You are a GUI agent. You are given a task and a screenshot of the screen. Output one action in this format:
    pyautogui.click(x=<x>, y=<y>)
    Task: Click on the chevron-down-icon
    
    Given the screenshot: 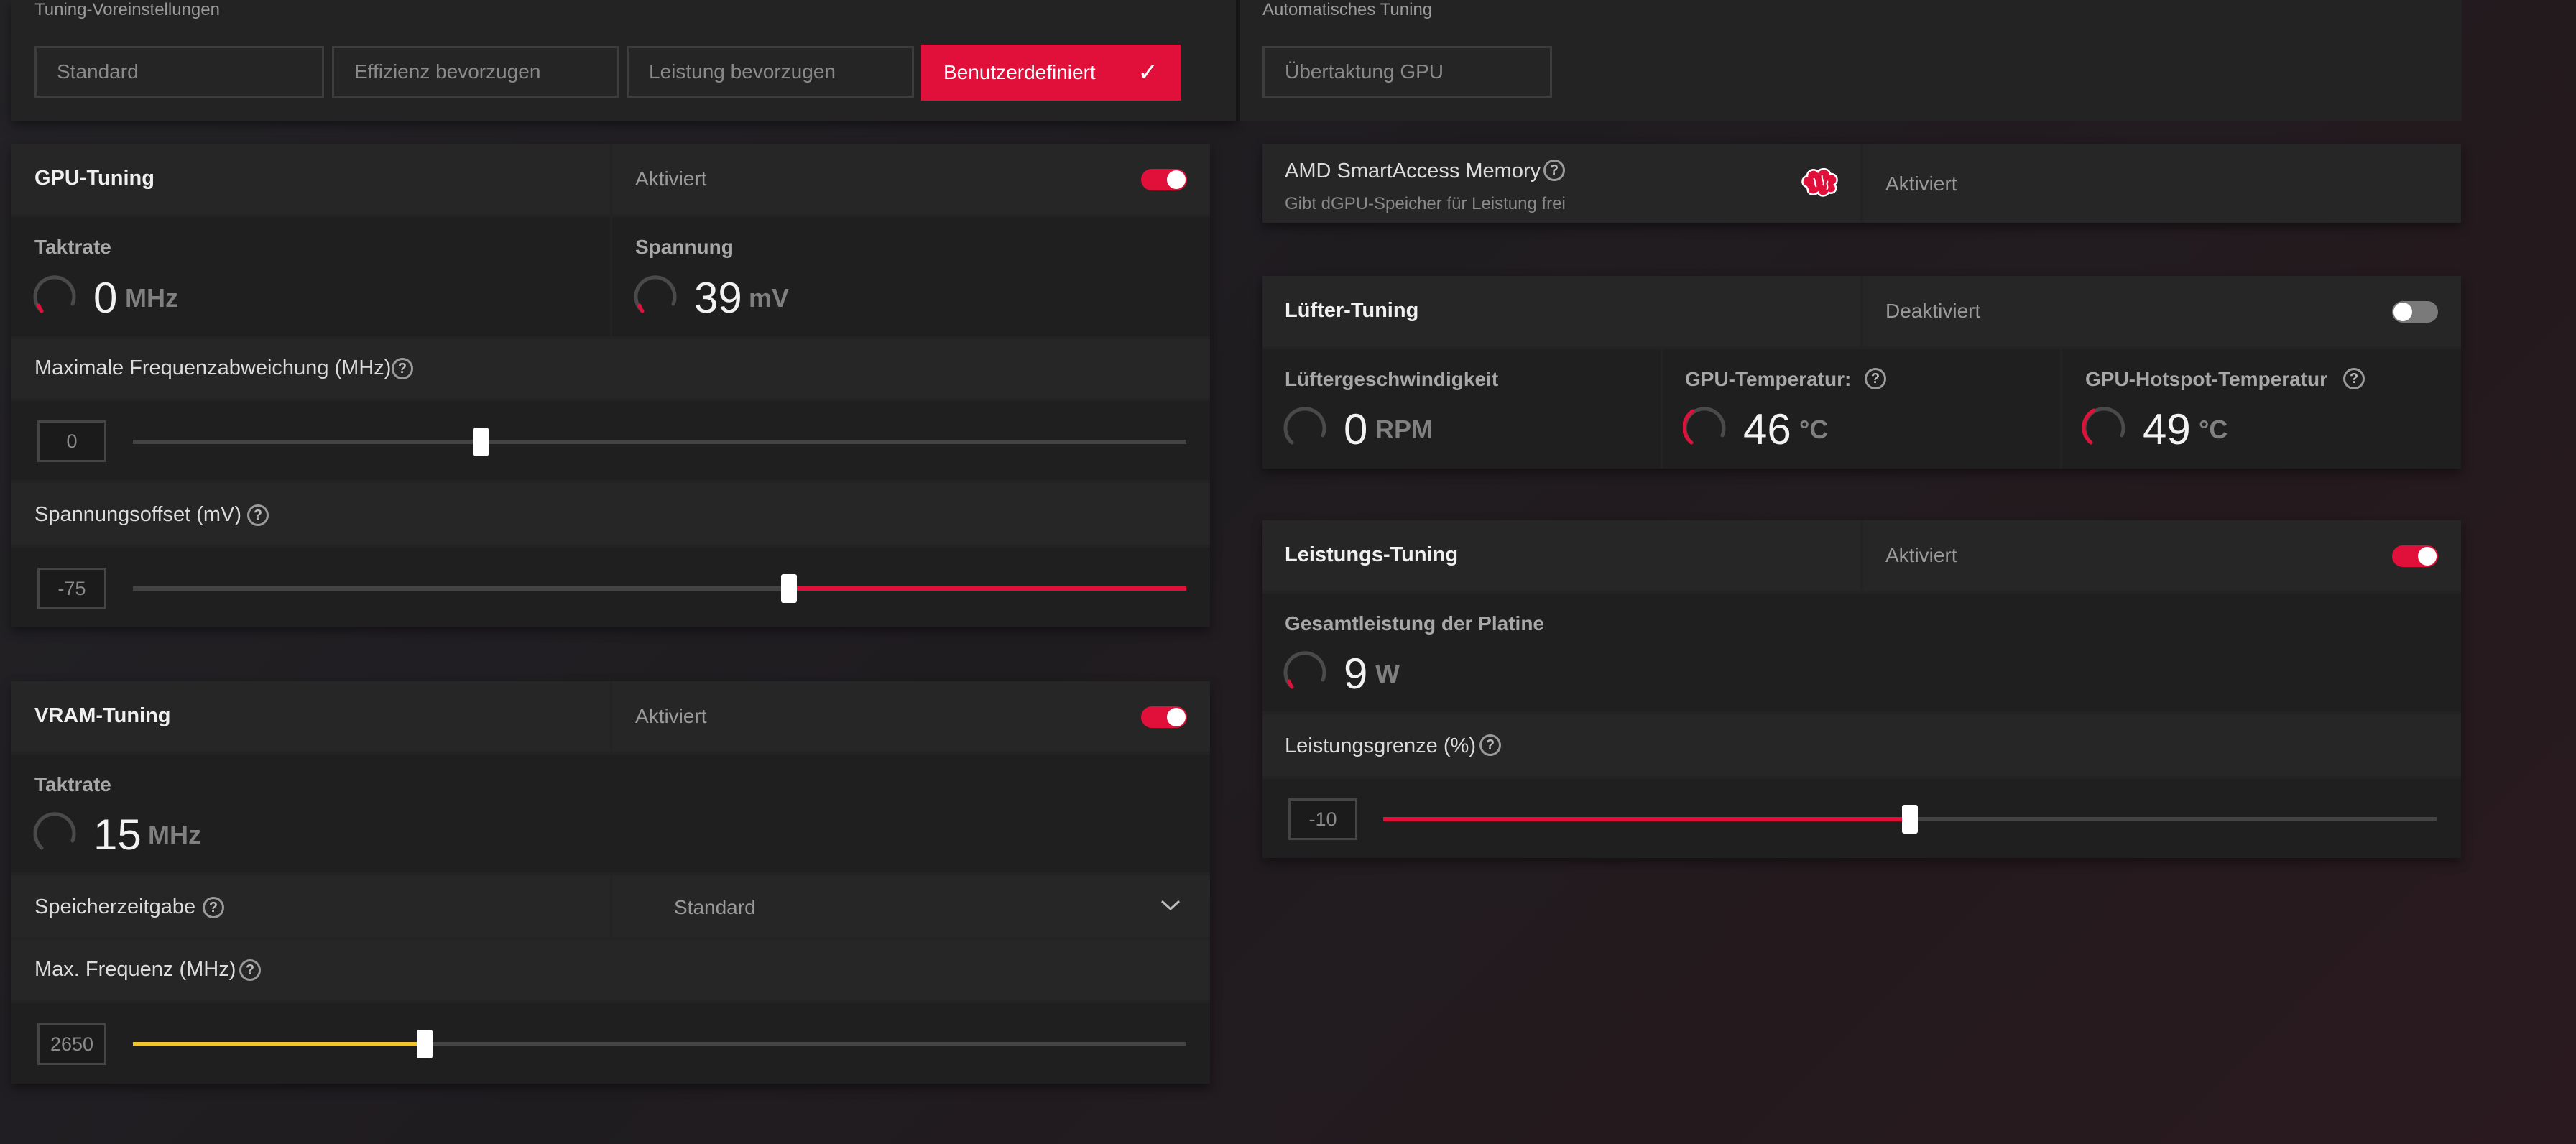 What is the action you would take?
    pyautogui.click(x=1170, y=905)
    